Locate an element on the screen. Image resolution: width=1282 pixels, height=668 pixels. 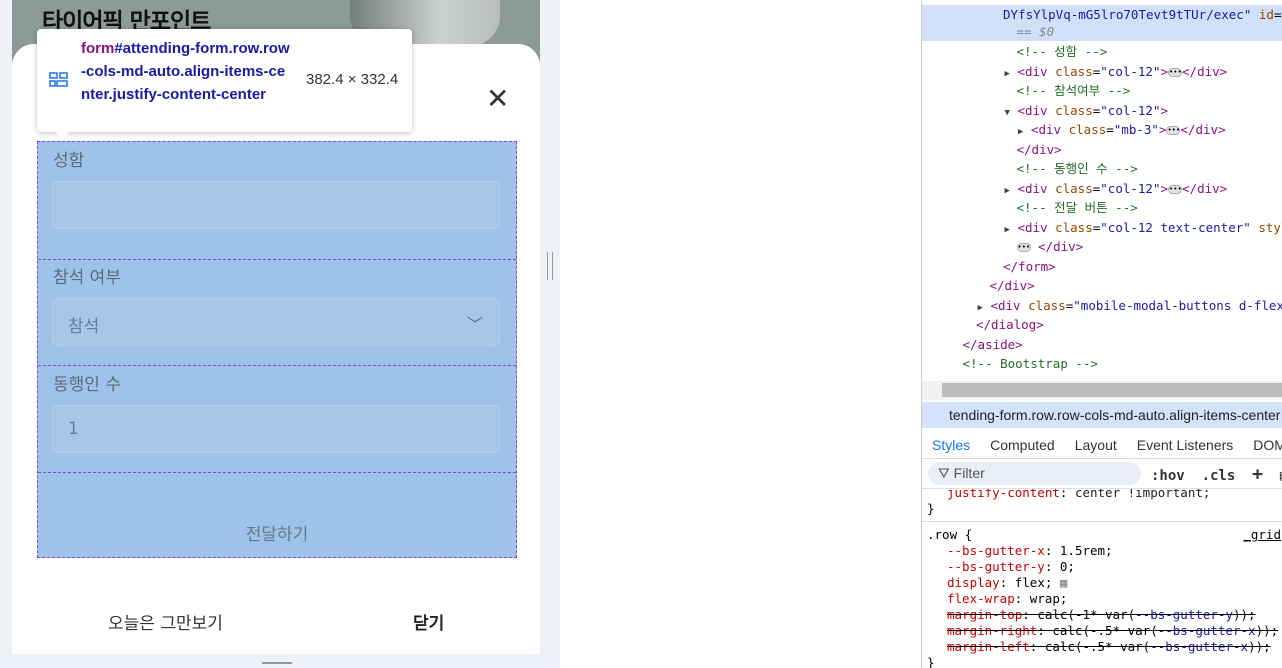
resize-handle is located at coordinates (550, 266).